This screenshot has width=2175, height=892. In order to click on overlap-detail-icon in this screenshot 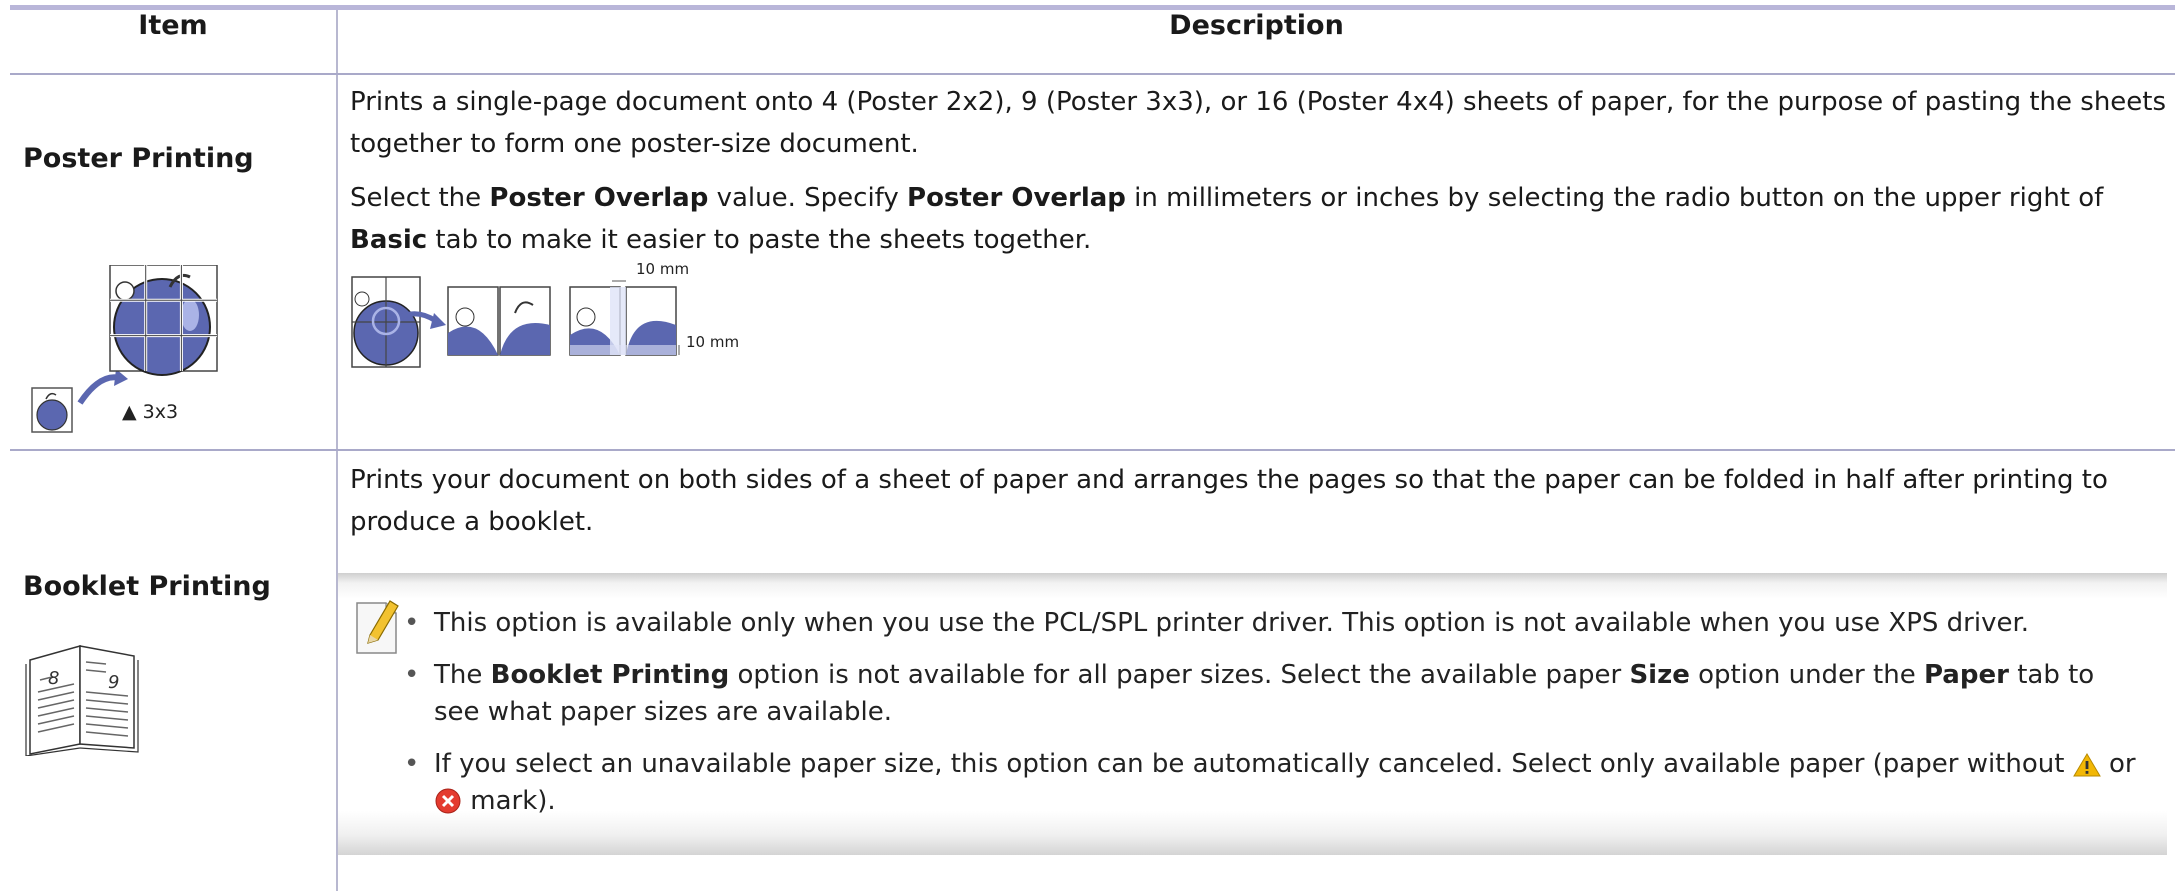, I will do `click(624, 318)`.